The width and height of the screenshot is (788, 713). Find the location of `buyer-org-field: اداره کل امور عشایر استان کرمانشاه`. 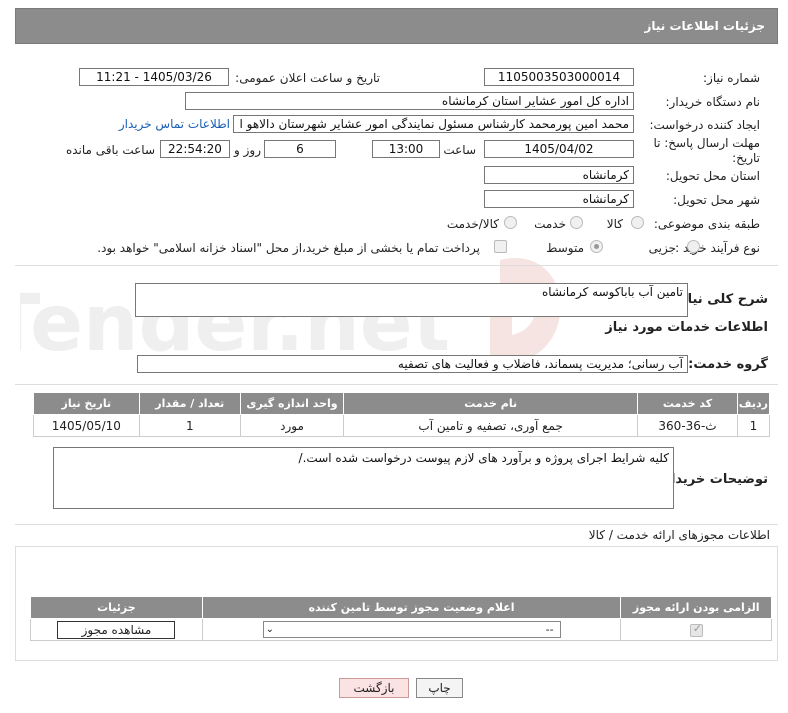

buyer-org-field: اداره کل امور عشایر استان کرمانشاه is located at coordinates (409, 101).